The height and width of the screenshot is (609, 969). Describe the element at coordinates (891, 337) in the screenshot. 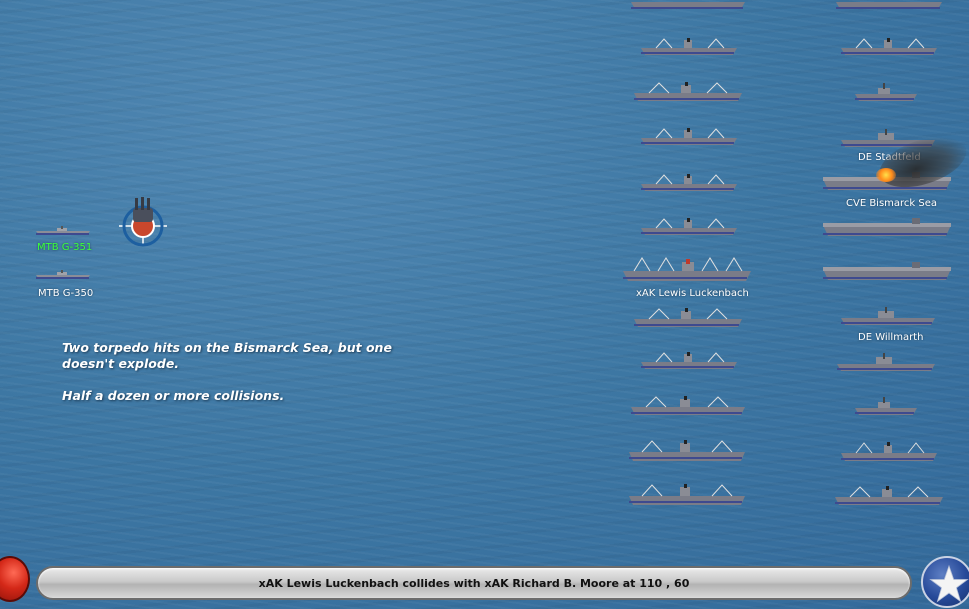

I see `de-willmarth-label: DE Willmarth` at that location.